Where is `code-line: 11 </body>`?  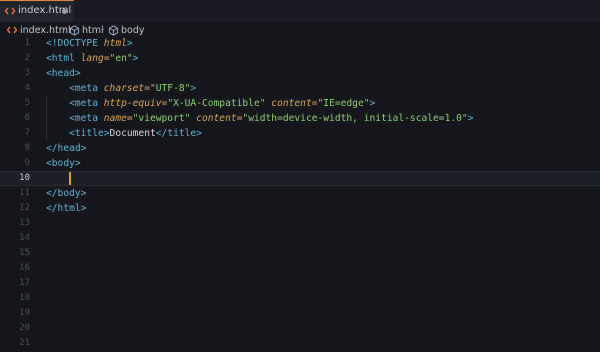
code-line: 11 </body> is located at coordinates (300, 193).